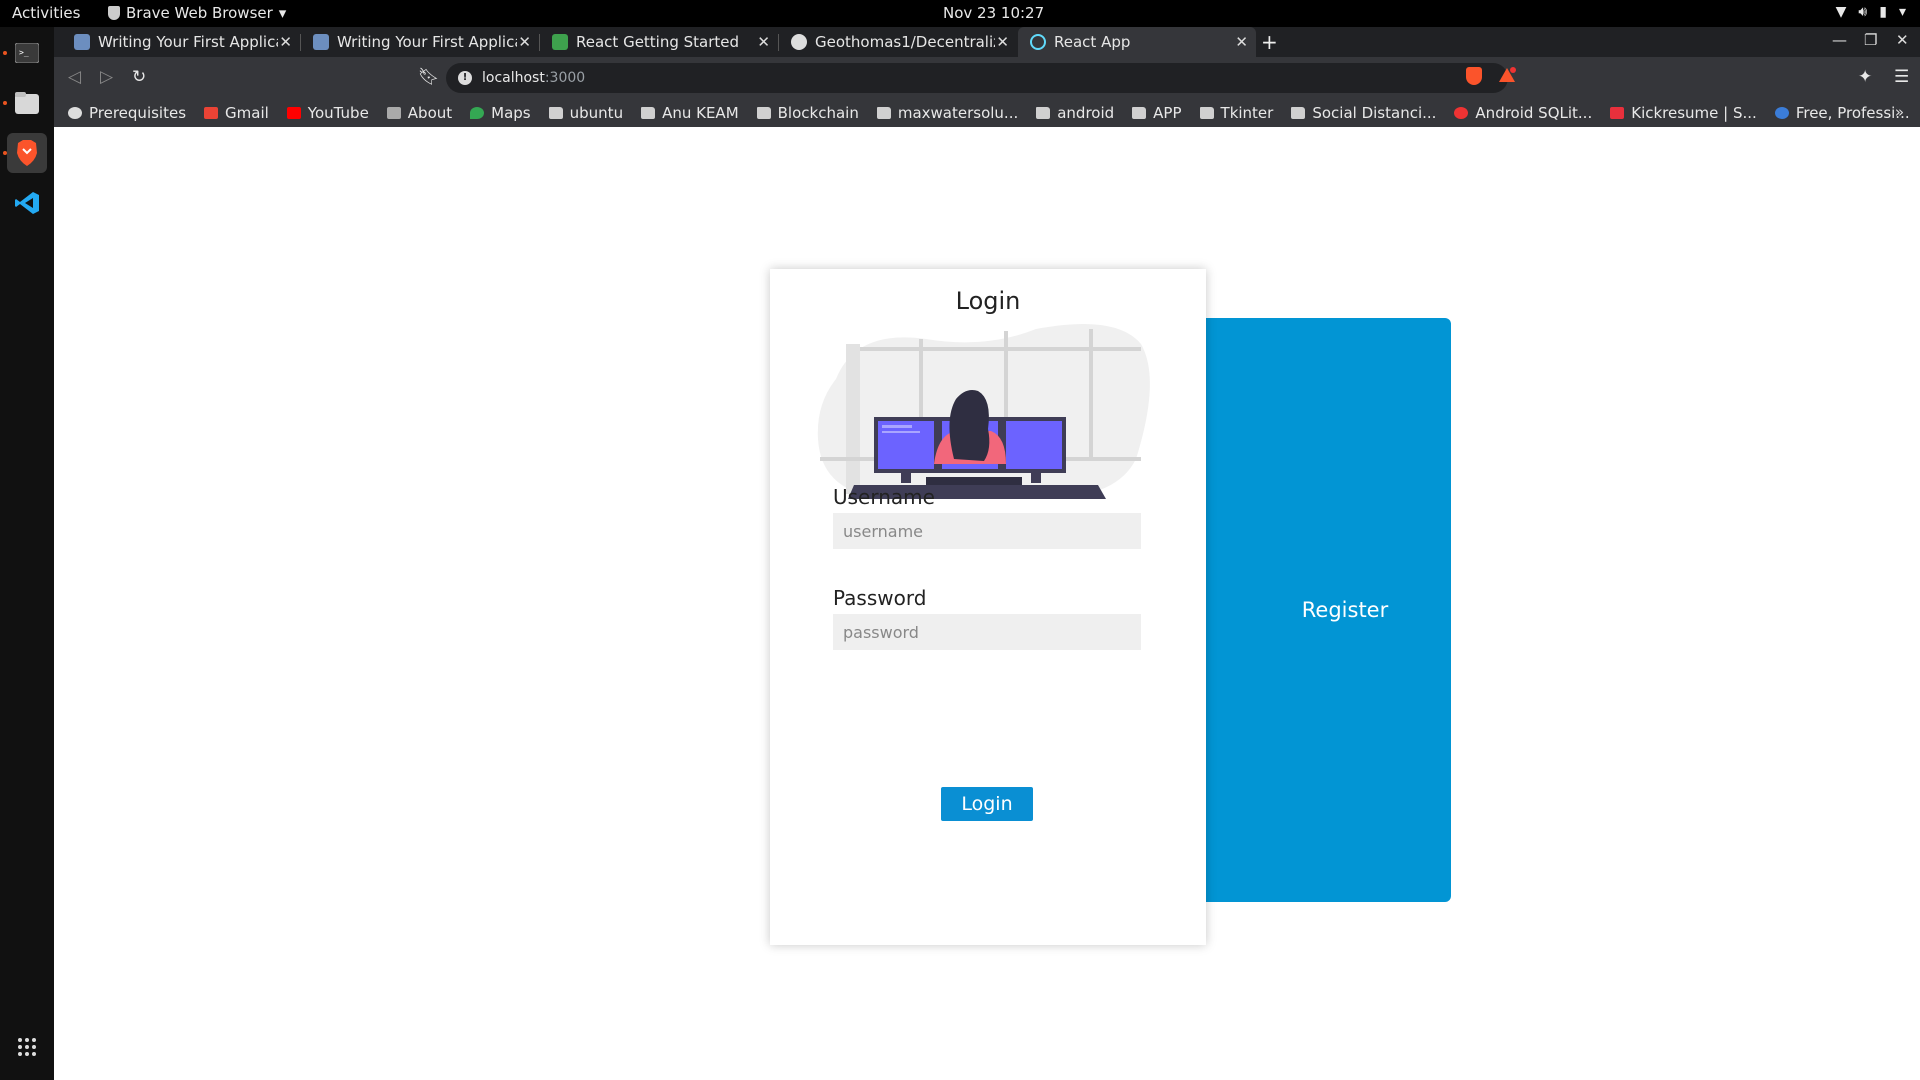  I want to click on brave-app-icon, so click(27, 153).